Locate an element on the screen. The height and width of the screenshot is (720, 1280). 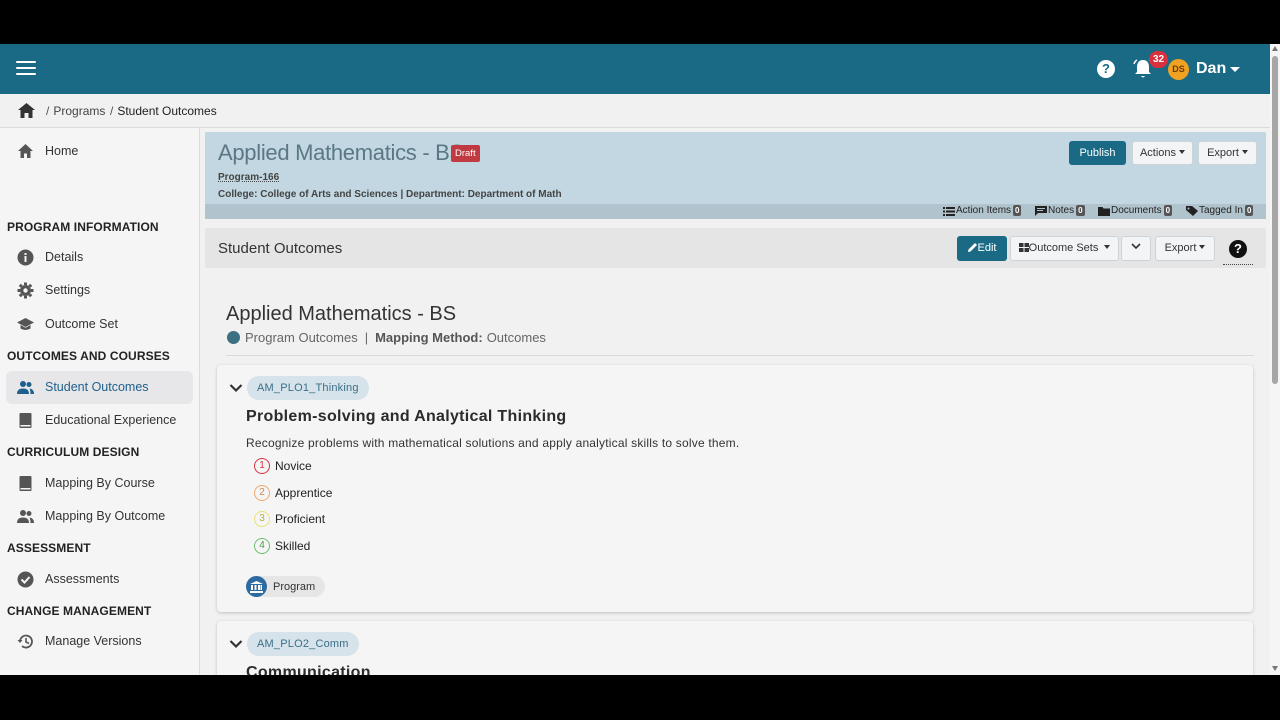
sidebar-item-educational-experience: Educational Experience is located at coordinates (99, 420).